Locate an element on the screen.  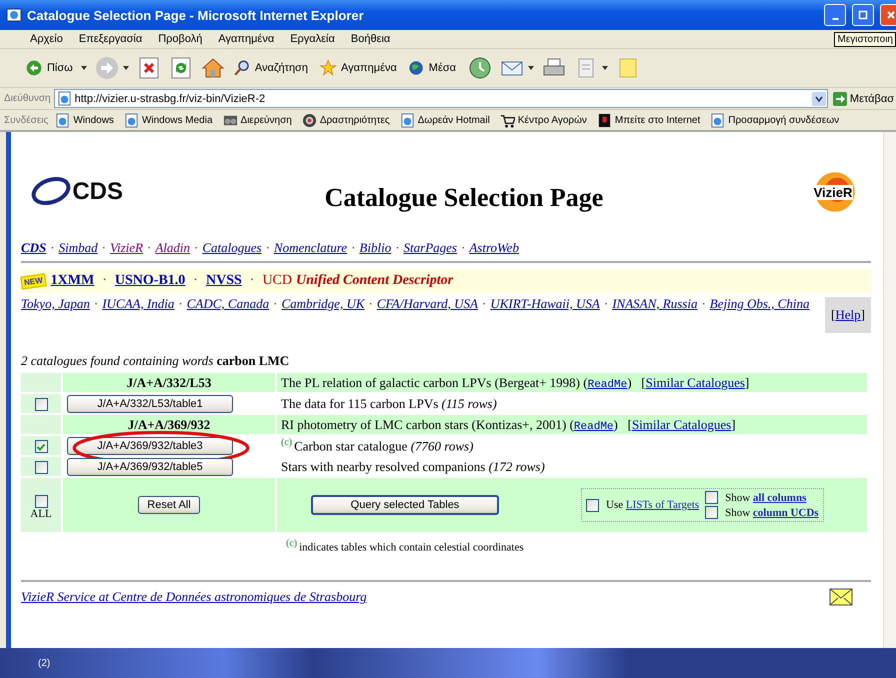
result-summary: 2 catalogues found containing words carbon LMC is located at coordinates (155, 361).